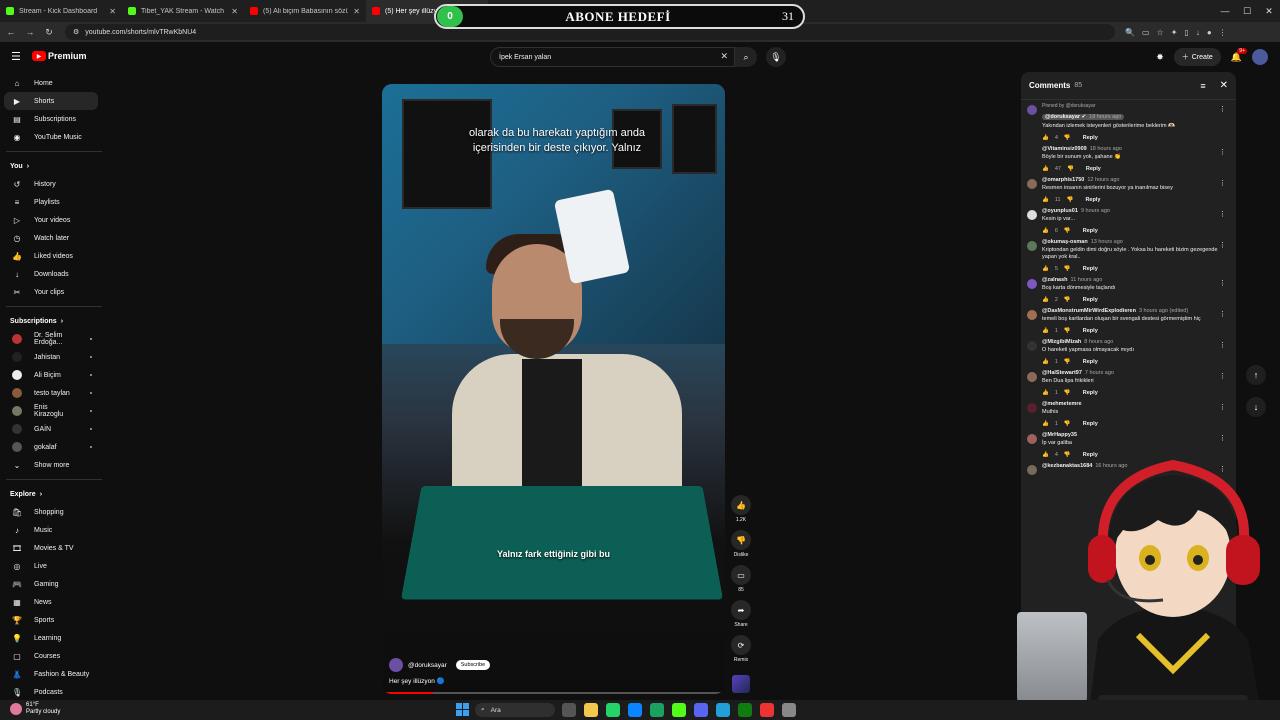 This screenshot has height=720, width=1280. What do you see at coordinates (746, 57) in the screenshot?
I see `search-button: ⌕` at bounding box center [746, 57].